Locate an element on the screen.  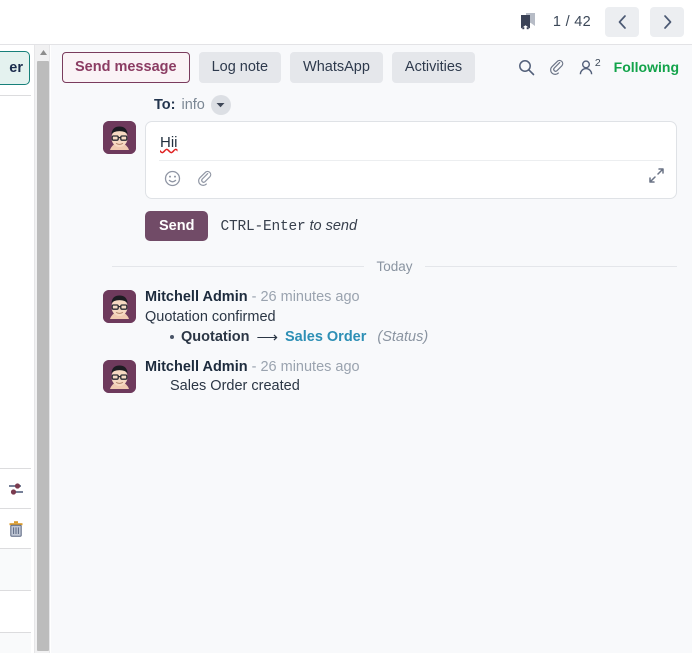
composer-box: Hii is located at coordinates (411, 160).